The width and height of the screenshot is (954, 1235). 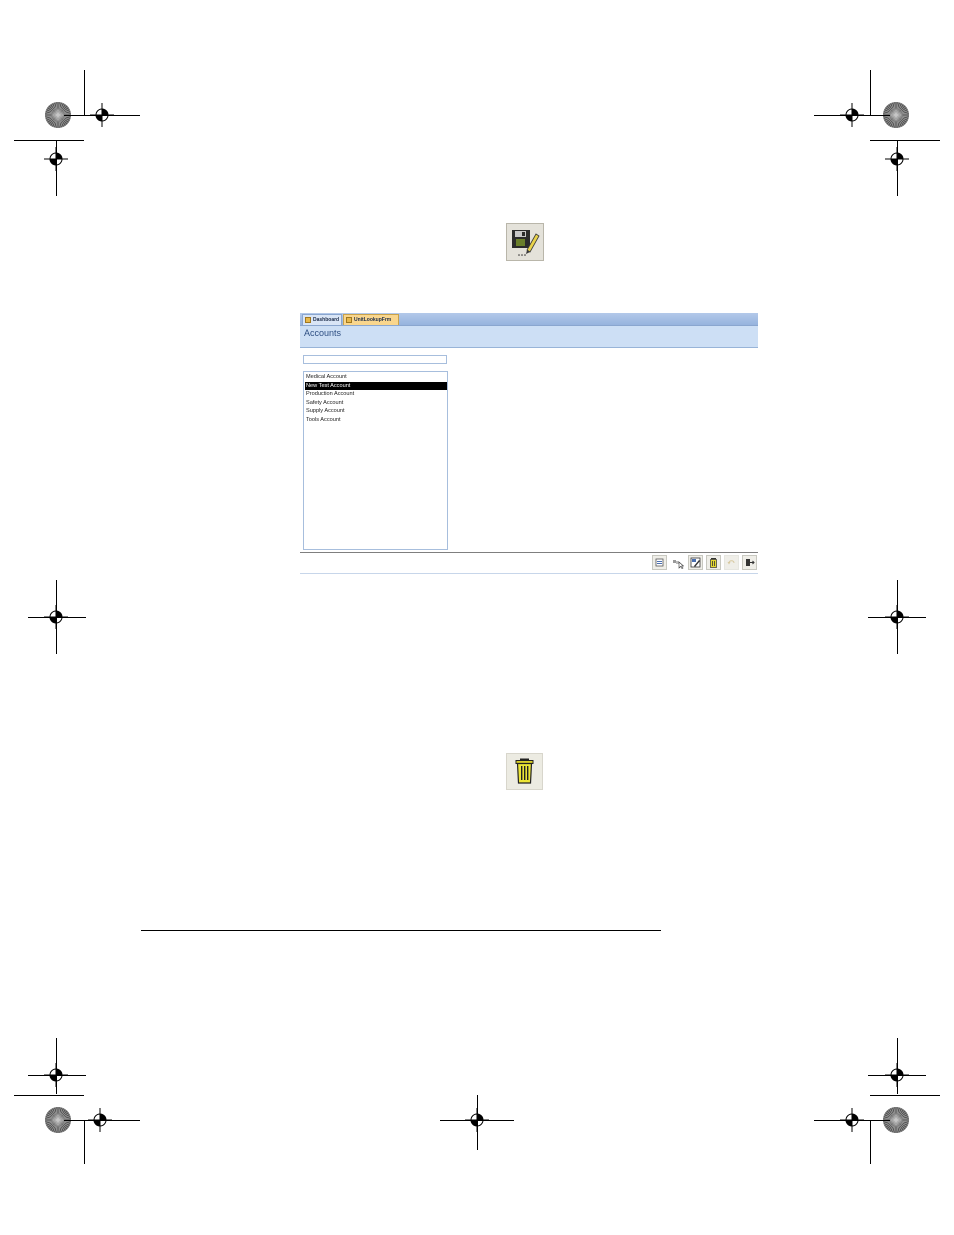 I want to click on form-header: Accounts, so click(x=529, y=337).